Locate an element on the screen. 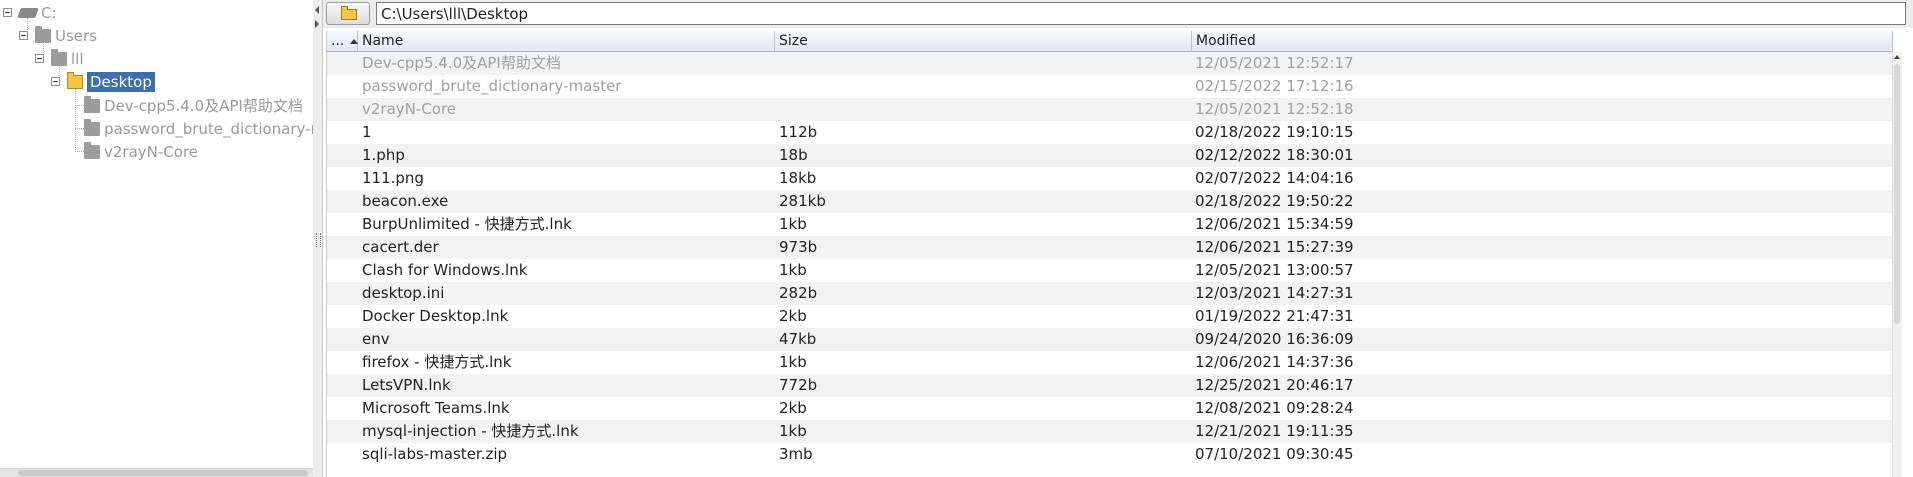  tree-node-label: password_brute_dictionary-master is located at coordinates (208, 128).